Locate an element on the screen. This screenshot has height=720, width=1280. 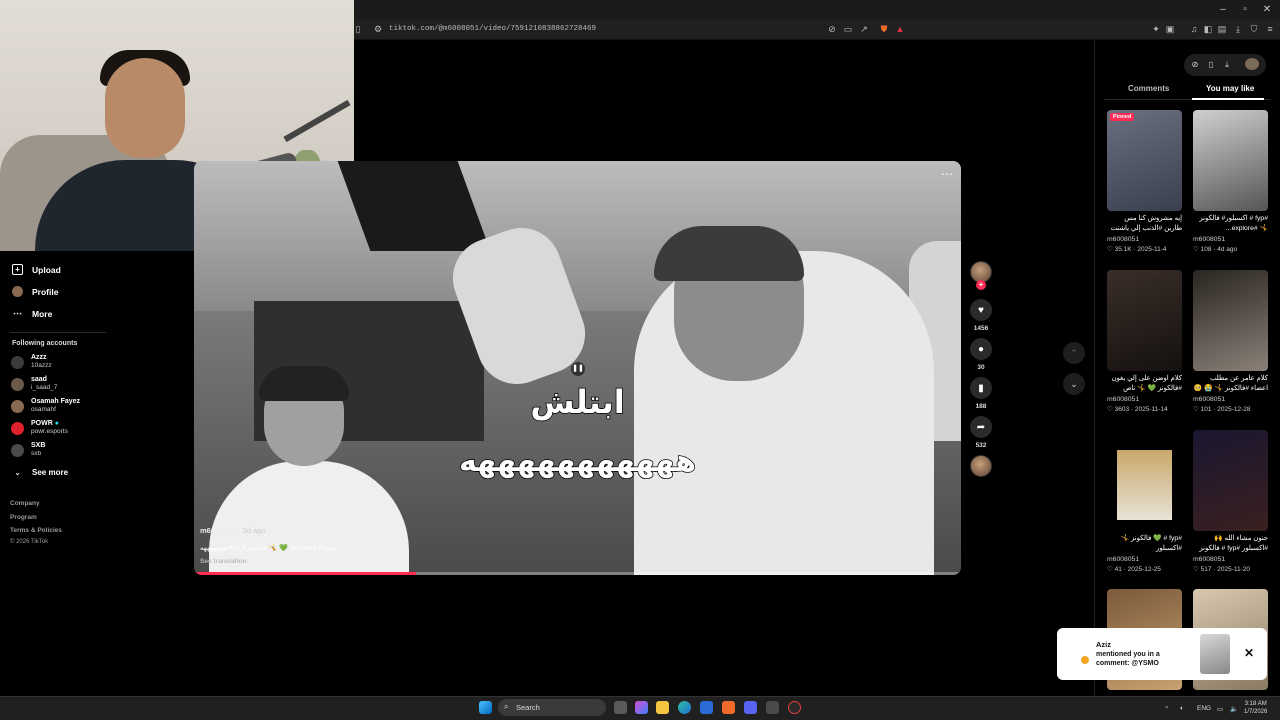
account-item: Azzz 10azzz is located at coordinates (31, 362).